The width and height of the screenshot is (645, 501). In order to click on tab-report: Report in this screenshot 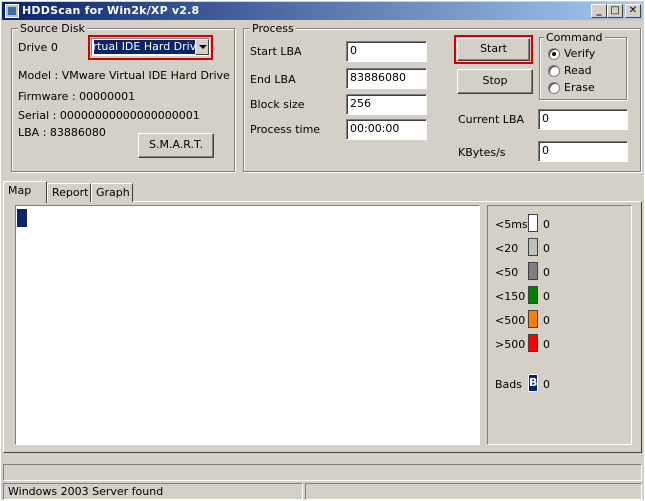, I will do `click(69, 192)`.